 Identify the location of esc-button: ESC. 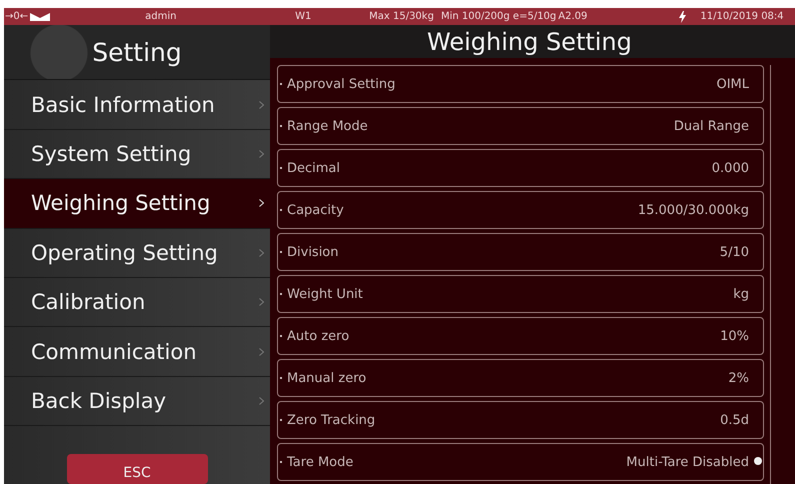
(137, 469).